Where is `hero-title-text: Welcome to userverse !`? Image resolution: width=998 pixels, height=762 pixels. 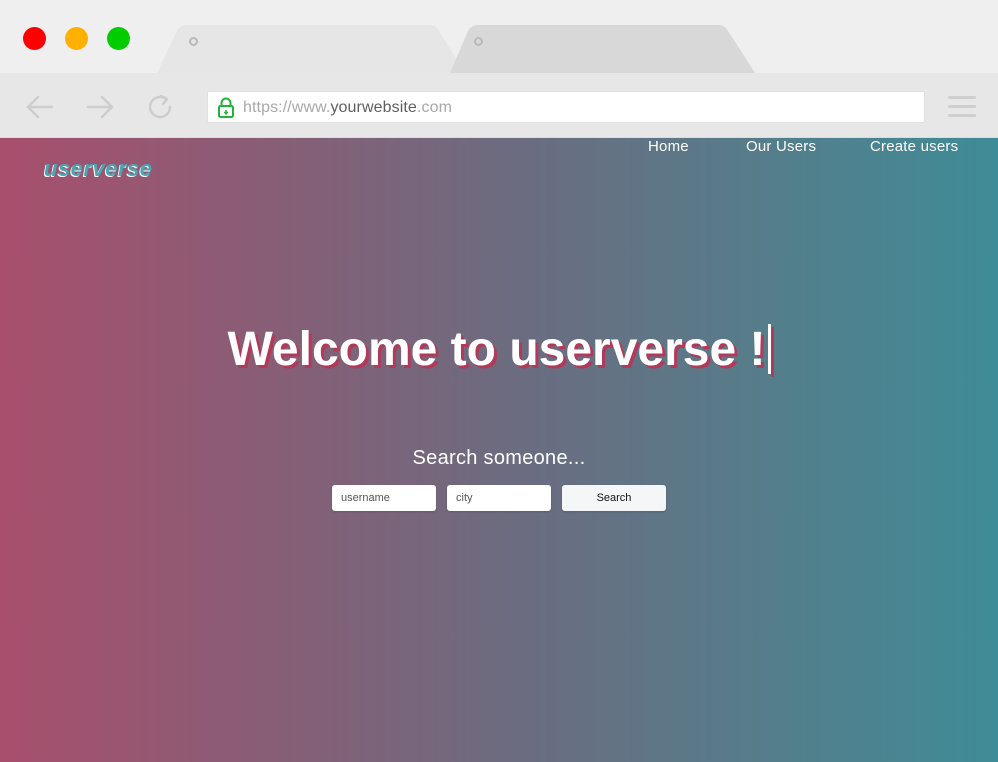
hero-title-text: Welcome to userverse ! is located at coordinates (496, 349).